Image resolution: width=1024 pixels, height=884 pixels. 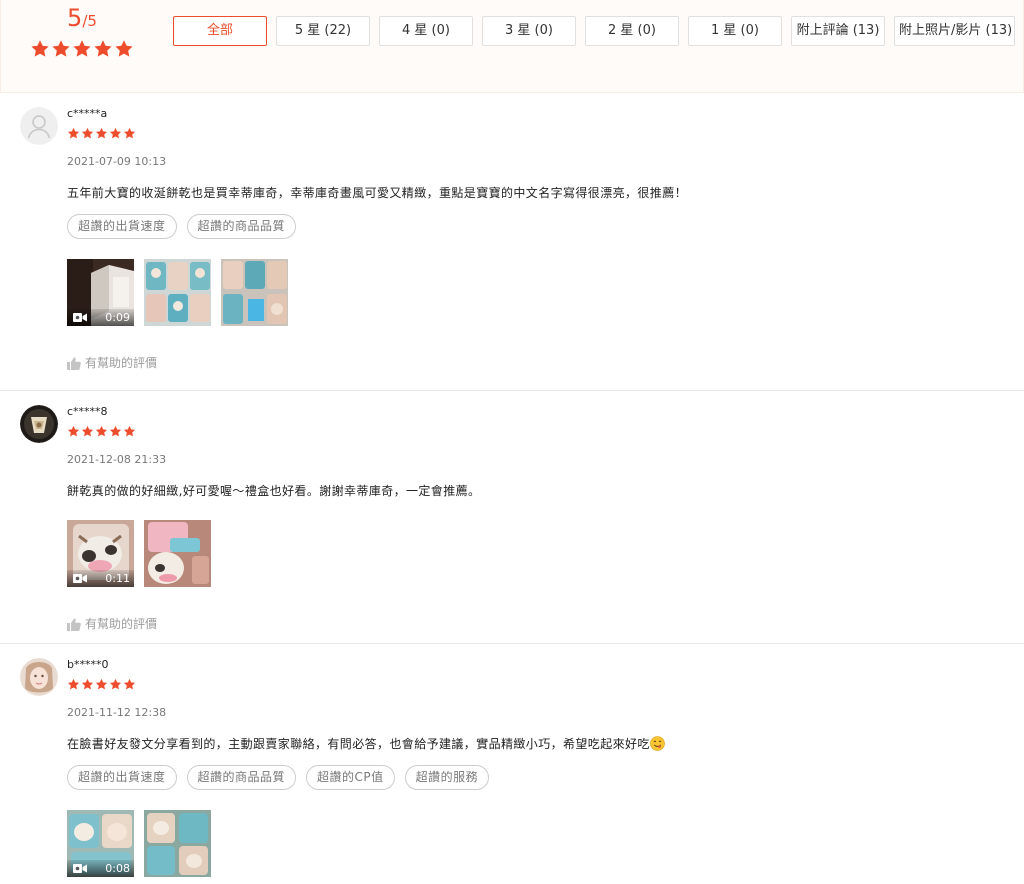 What do you see at coordinates (117, 868) in the screenshot?
I see `video-duration: 0:08` at bounding box center [117, 868].